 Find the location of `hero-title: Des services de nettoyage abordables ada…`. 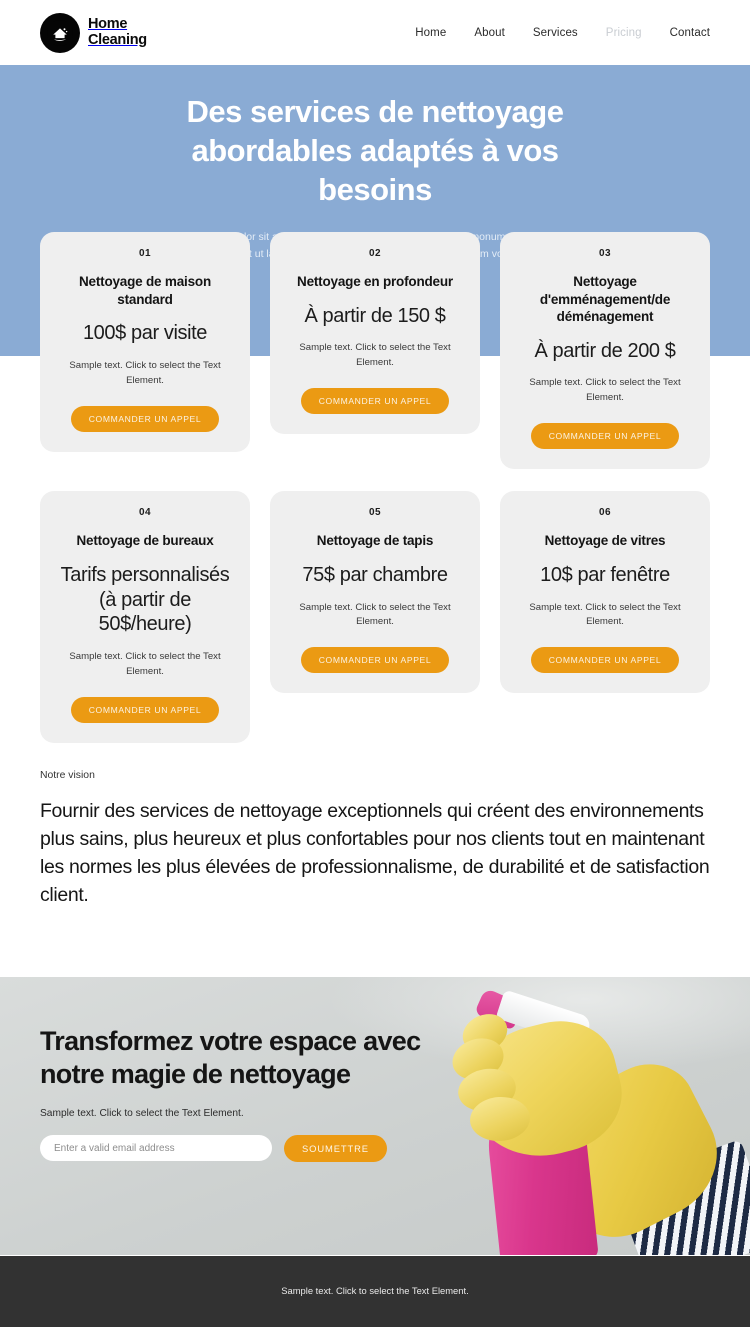

hero-title: Des services de nettoyage abordables ada… is located at coordinates (375, 151).